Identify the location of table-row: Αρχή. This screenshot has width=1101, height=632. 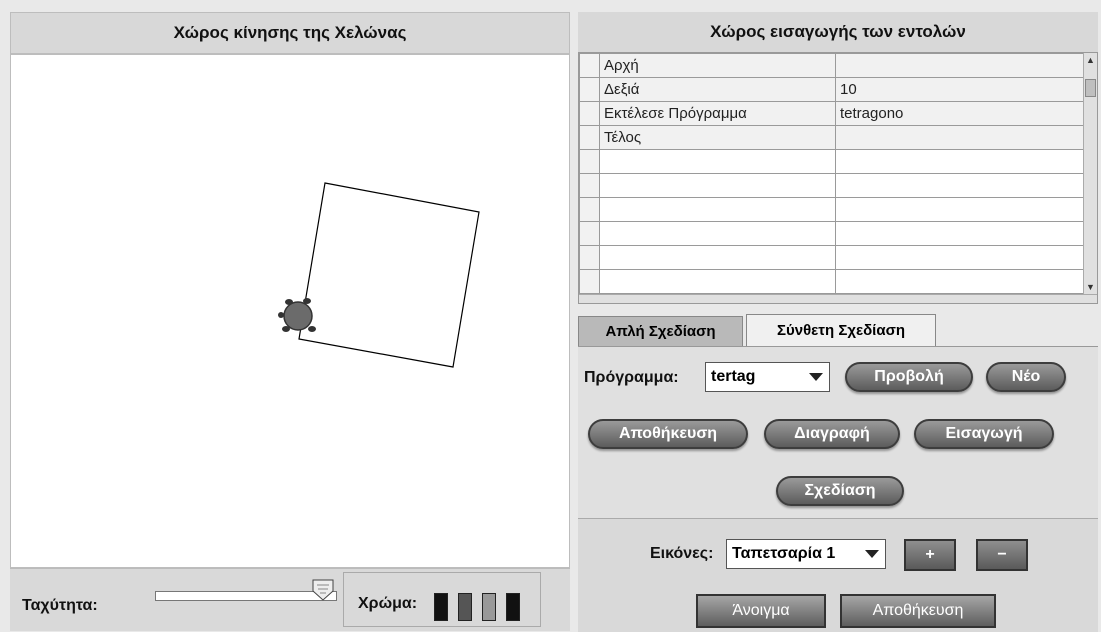
(832, 65).